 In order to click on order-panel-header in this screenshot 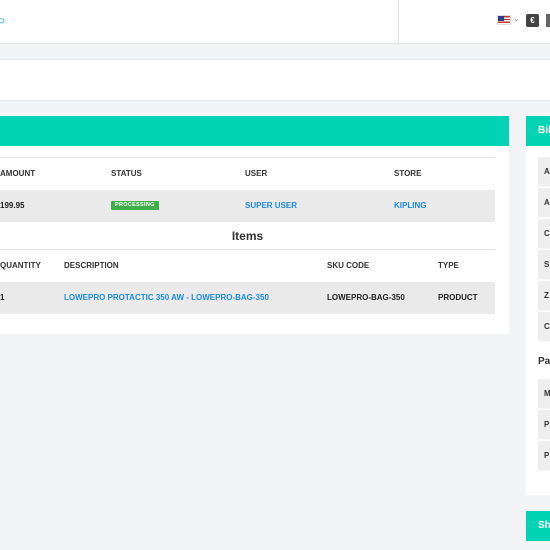, I will do `click(254, 131)`.